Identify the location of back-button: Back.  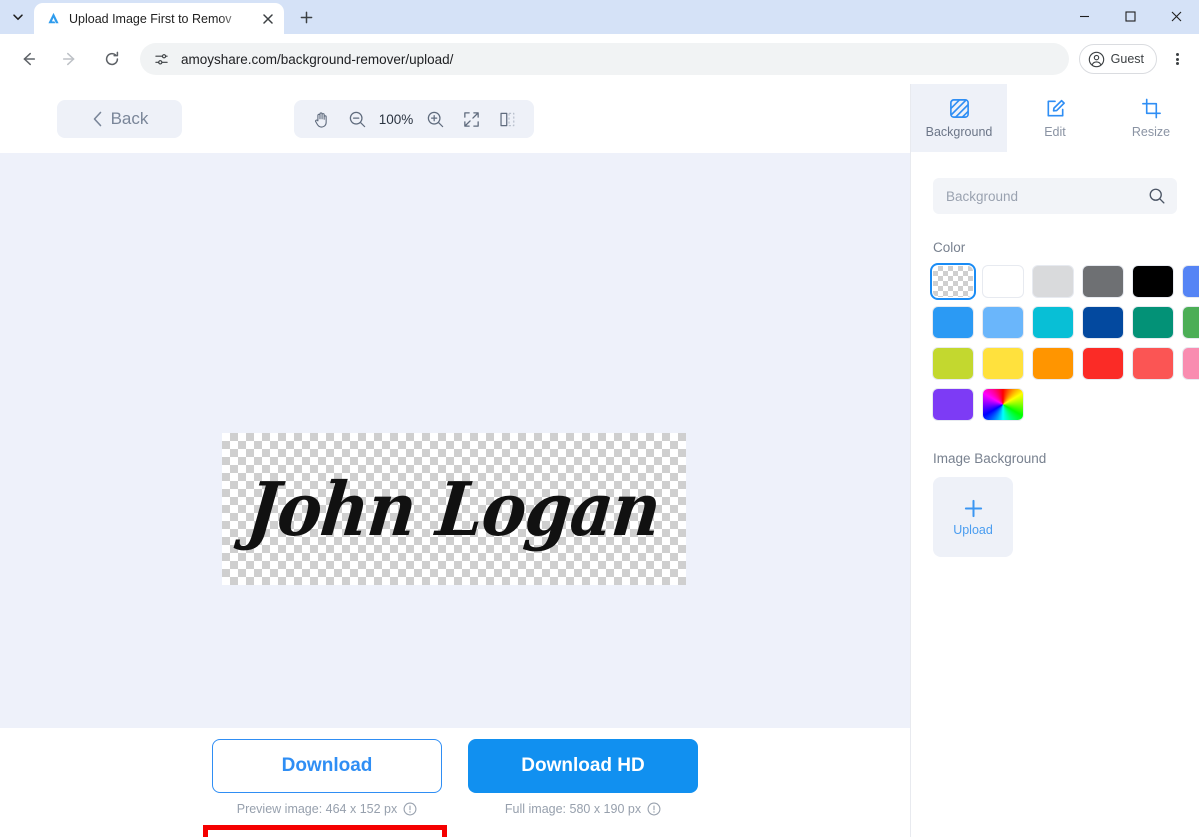
(119, 118).